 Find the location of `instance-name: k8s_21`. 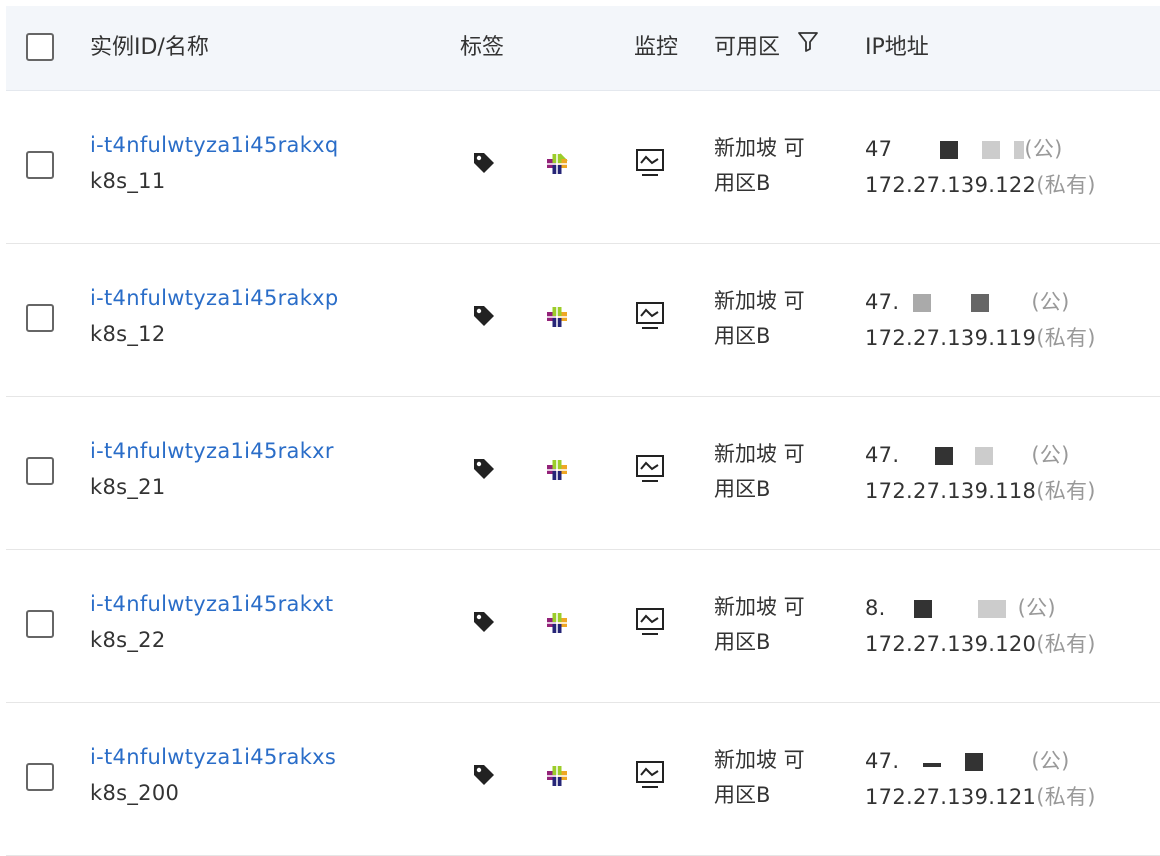

instance-name: k8s_21 is located at coordinates (128, 487).